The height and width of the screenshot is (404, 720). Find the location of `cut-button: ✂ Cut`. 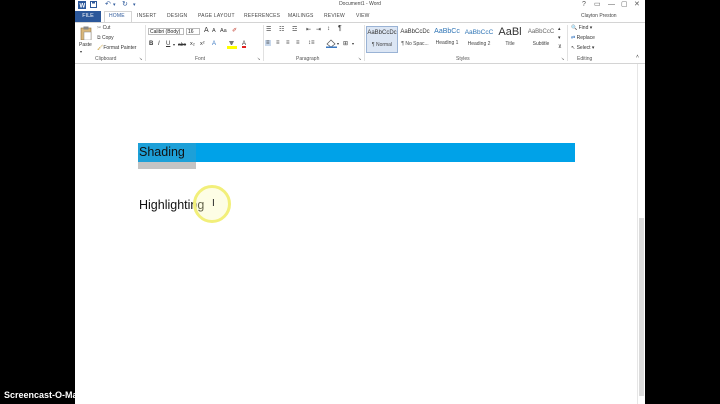

cut-button: ✂ Cut is located at coordinates (103, 28).